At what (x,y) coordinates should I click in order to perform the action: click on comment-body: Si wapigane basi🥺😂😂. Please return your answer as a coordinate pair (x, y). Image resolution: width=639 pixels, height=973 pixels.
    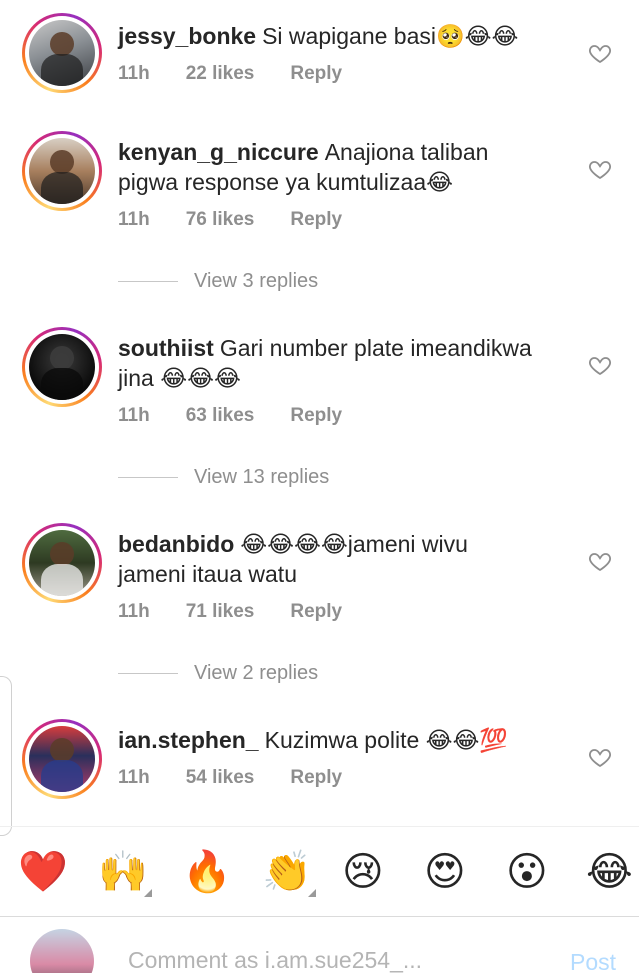
    Looking at the image, I should click on (390, 36).